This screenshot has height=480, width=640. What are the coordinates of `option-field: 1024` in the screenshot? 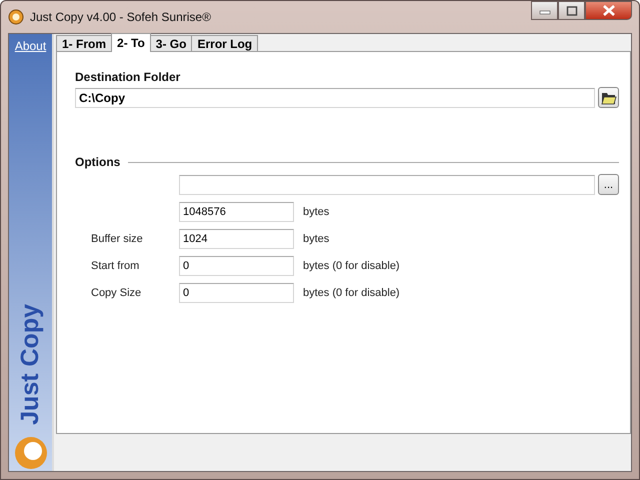 It's located at (236, 239).